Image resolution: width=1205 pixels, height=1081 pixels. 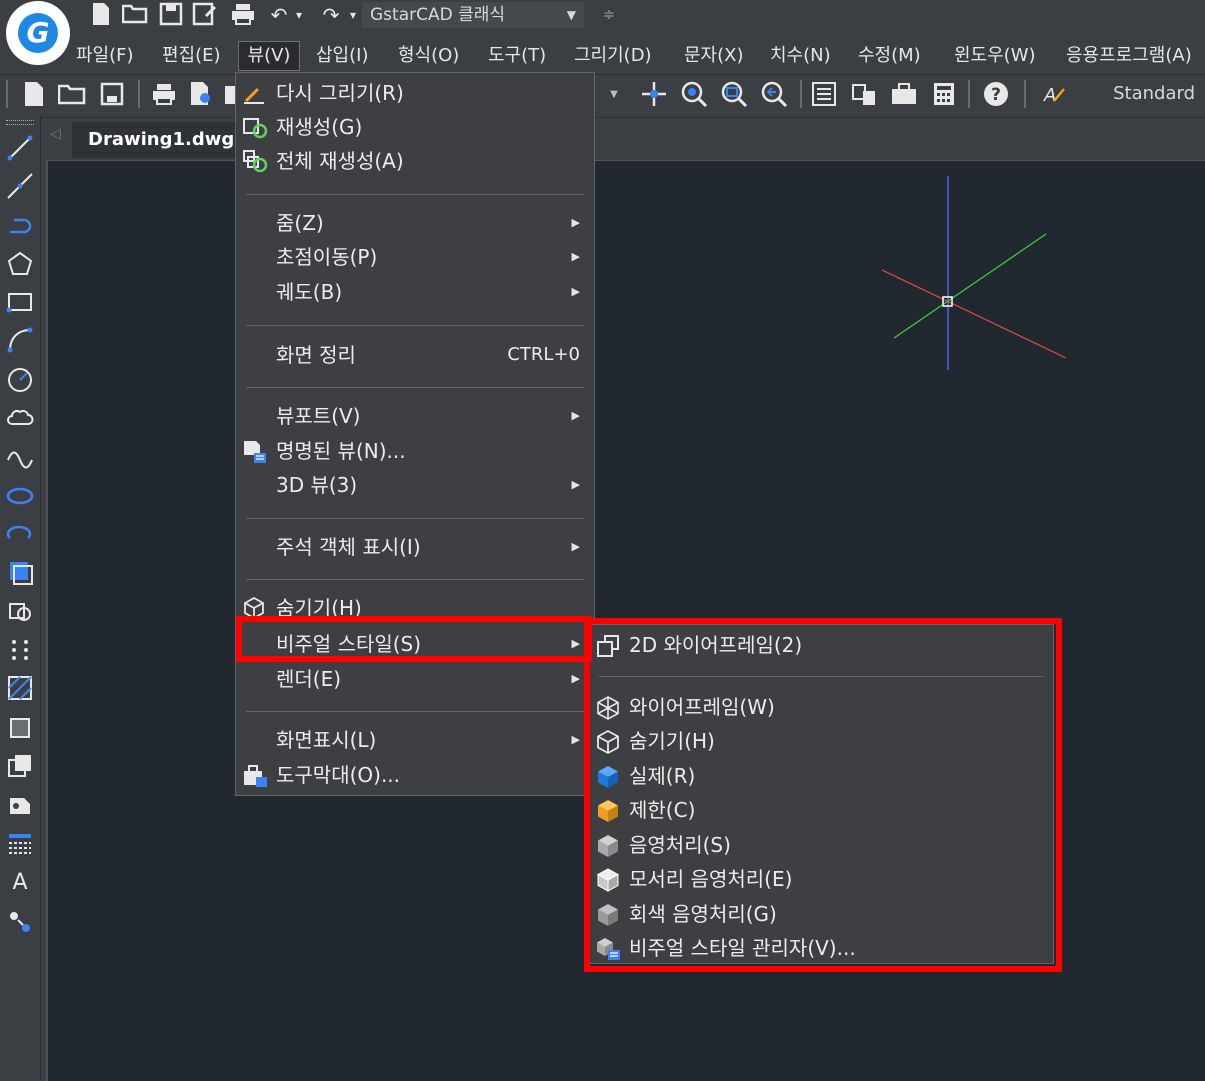 I want to click on menu-edit: 편집(E), so click(x=191, y=56).